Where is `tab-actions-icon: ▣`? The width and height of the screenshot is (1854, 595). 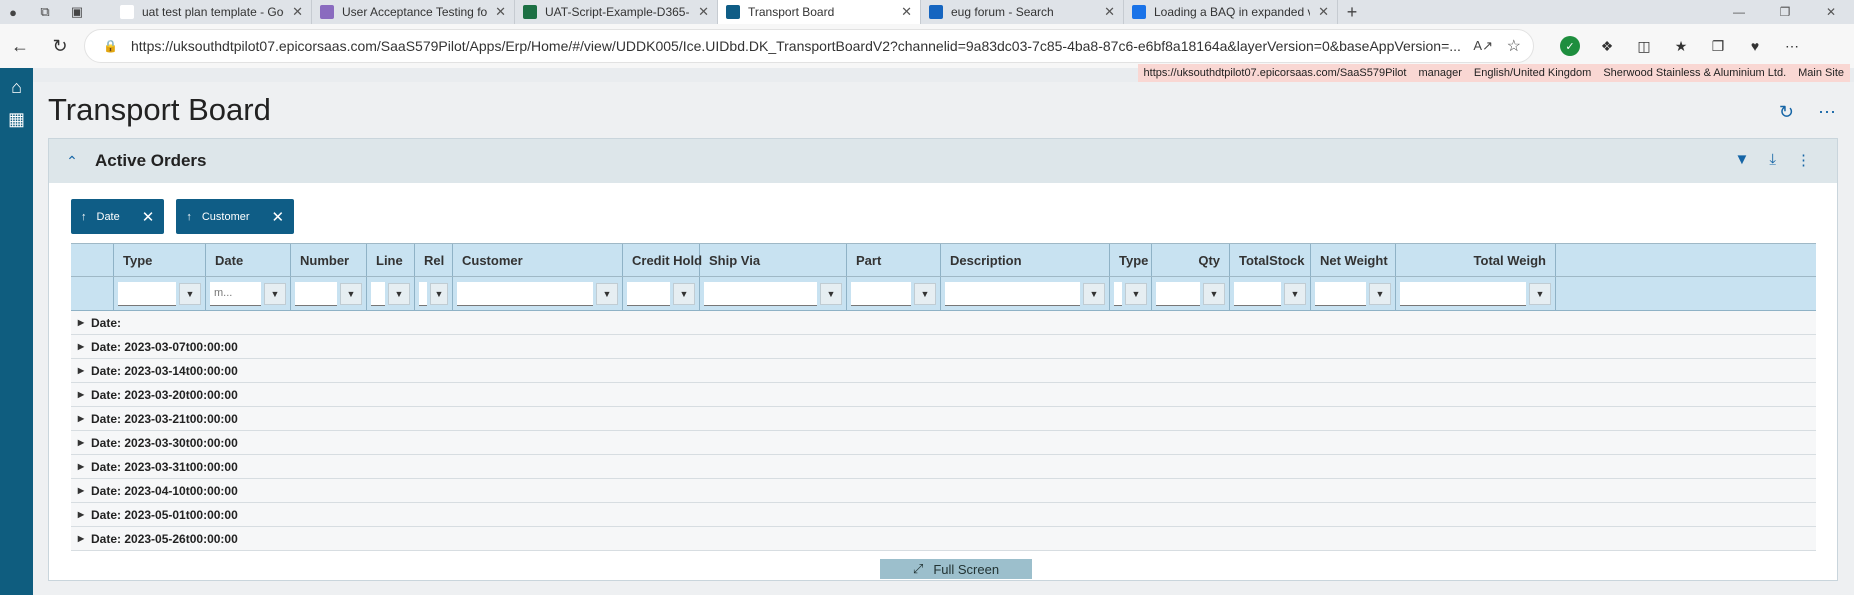 tab-actions-icon: ▣ is located at coordinates (77, 12).